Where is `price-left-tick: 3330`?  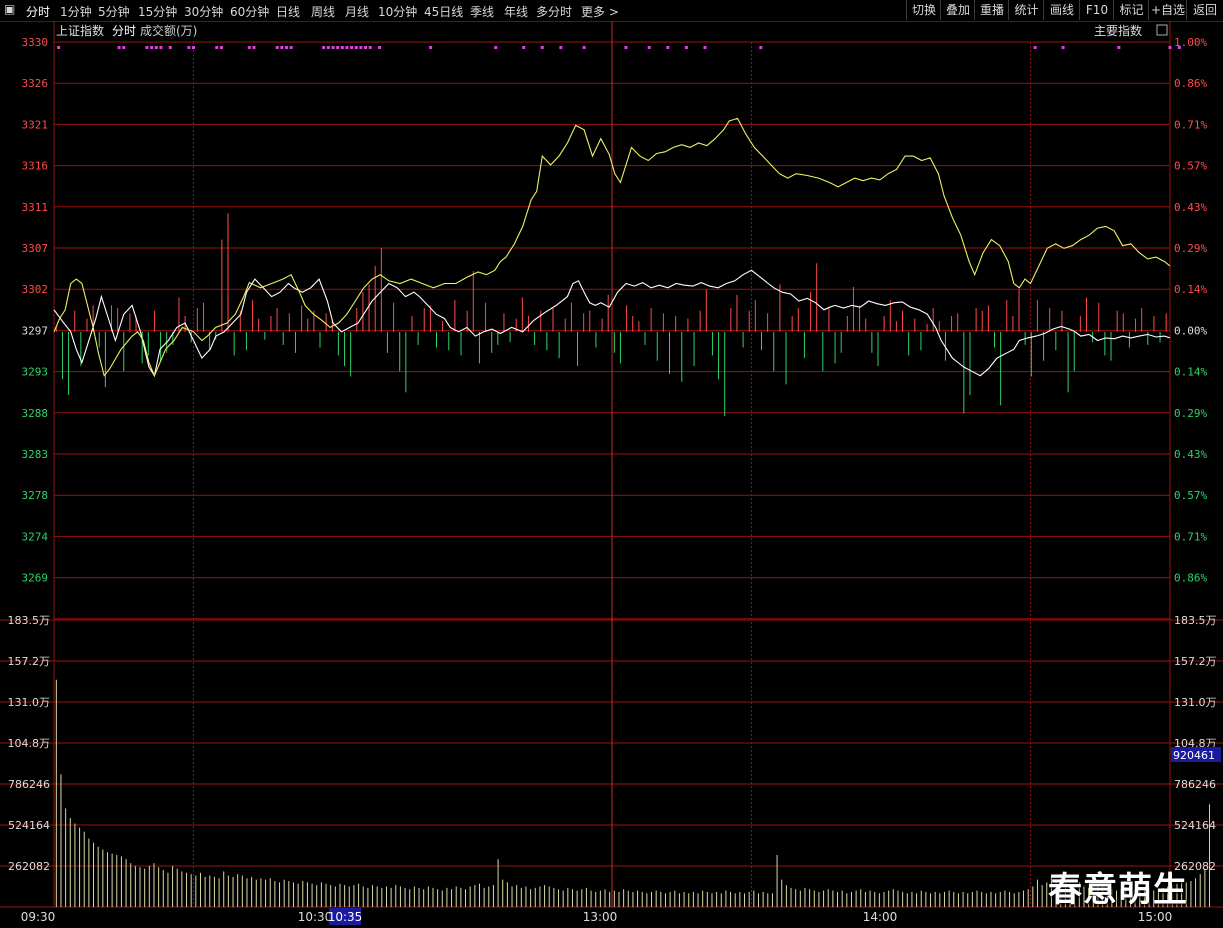 price-left-tick: 3330 is located at coordinates (35, 42).